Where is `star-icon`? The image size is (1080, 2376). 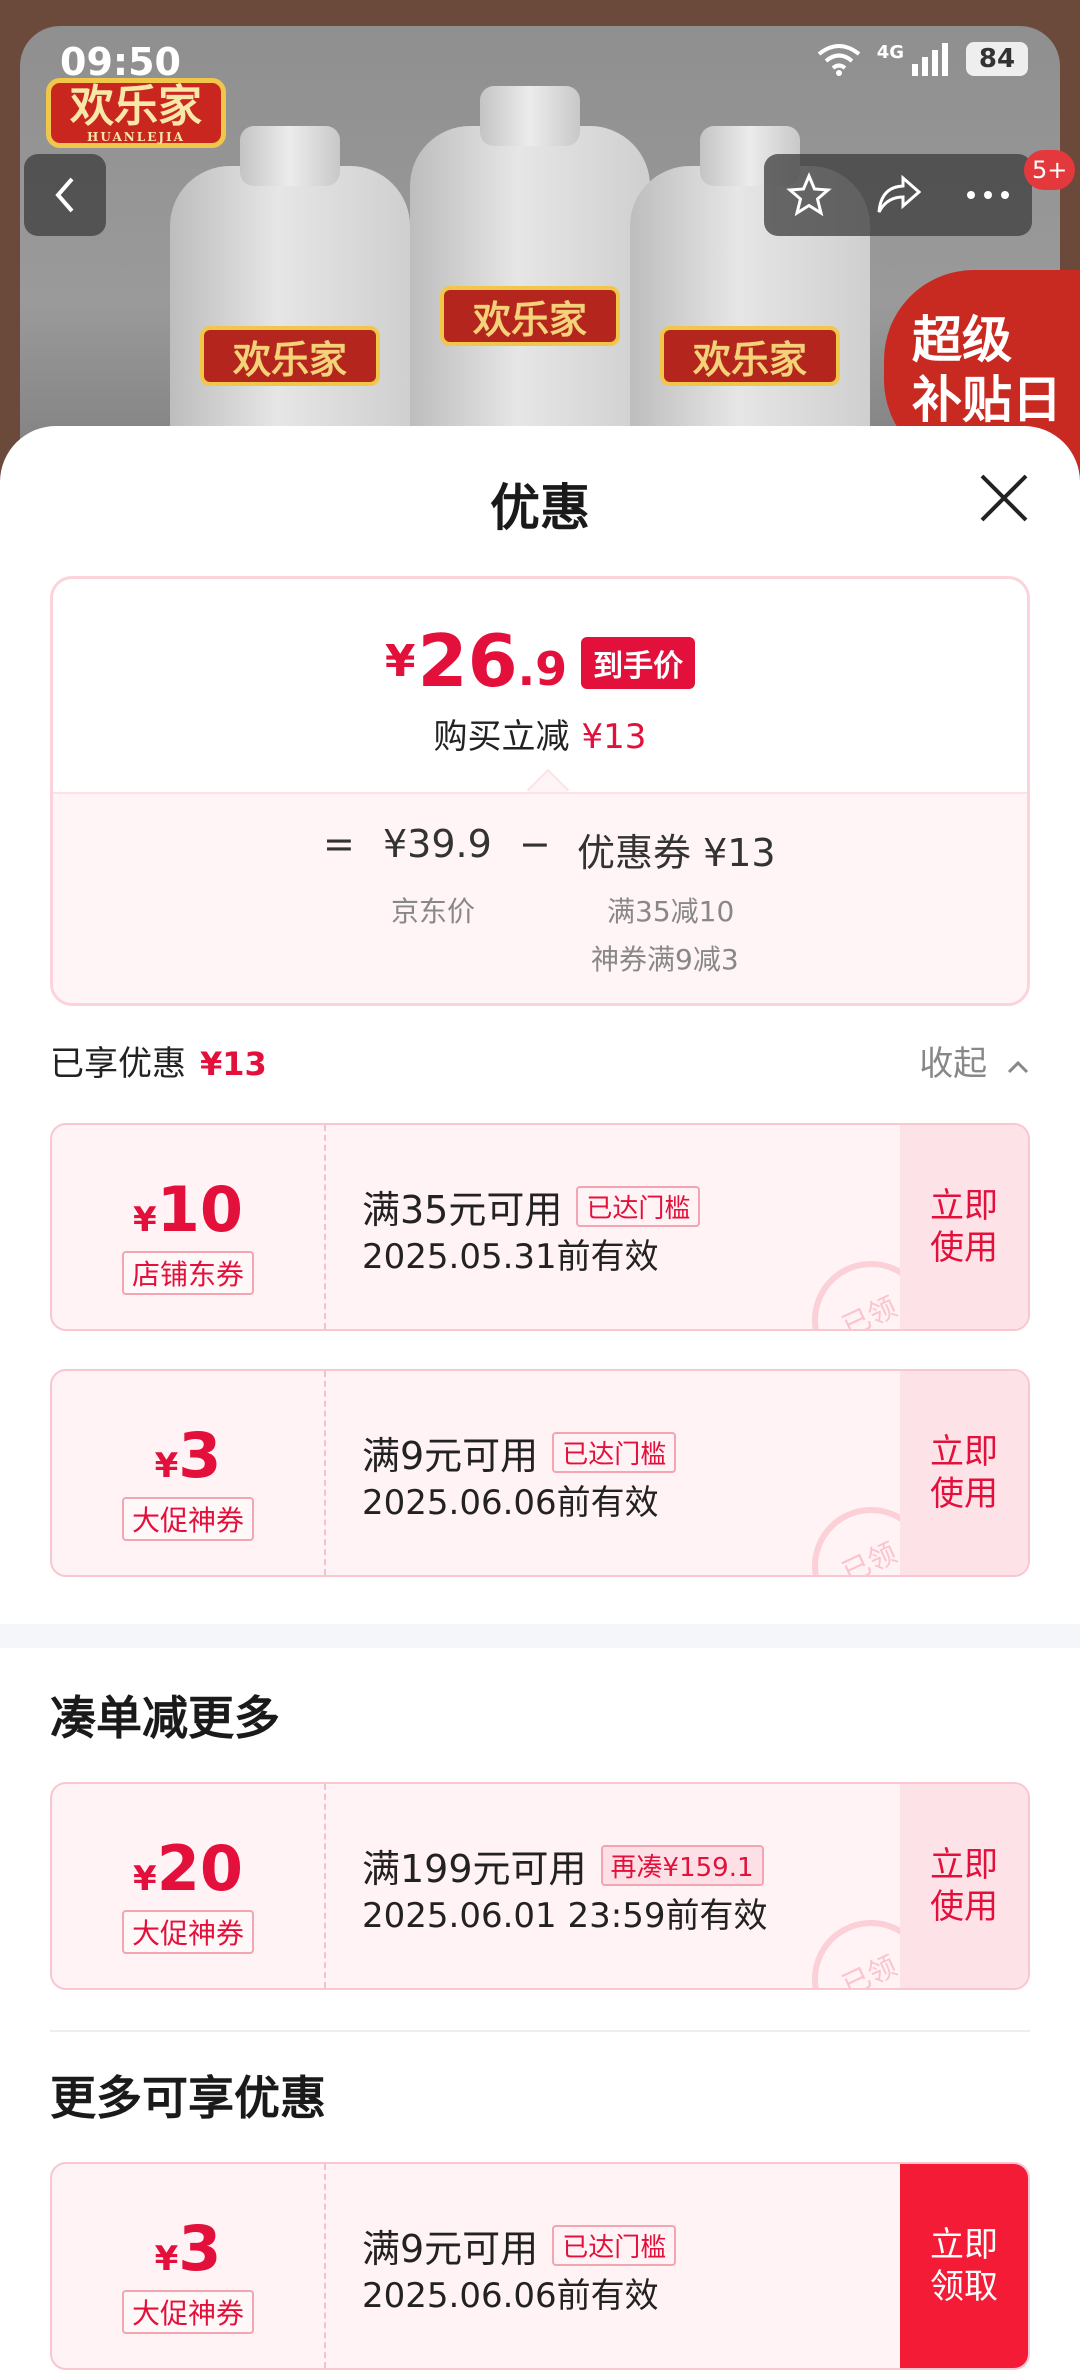
star-icon is located at coordinates (808, 195).